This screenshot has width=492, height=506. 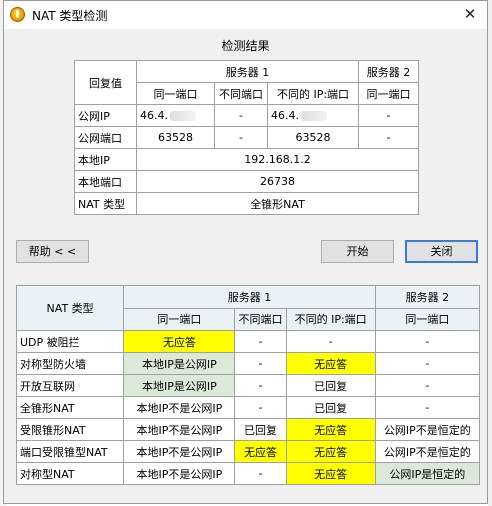 What do you see at coordinates (441, 251) in the screenshot?
I see `close-button: 关闭` at bounding box center [441, 251].